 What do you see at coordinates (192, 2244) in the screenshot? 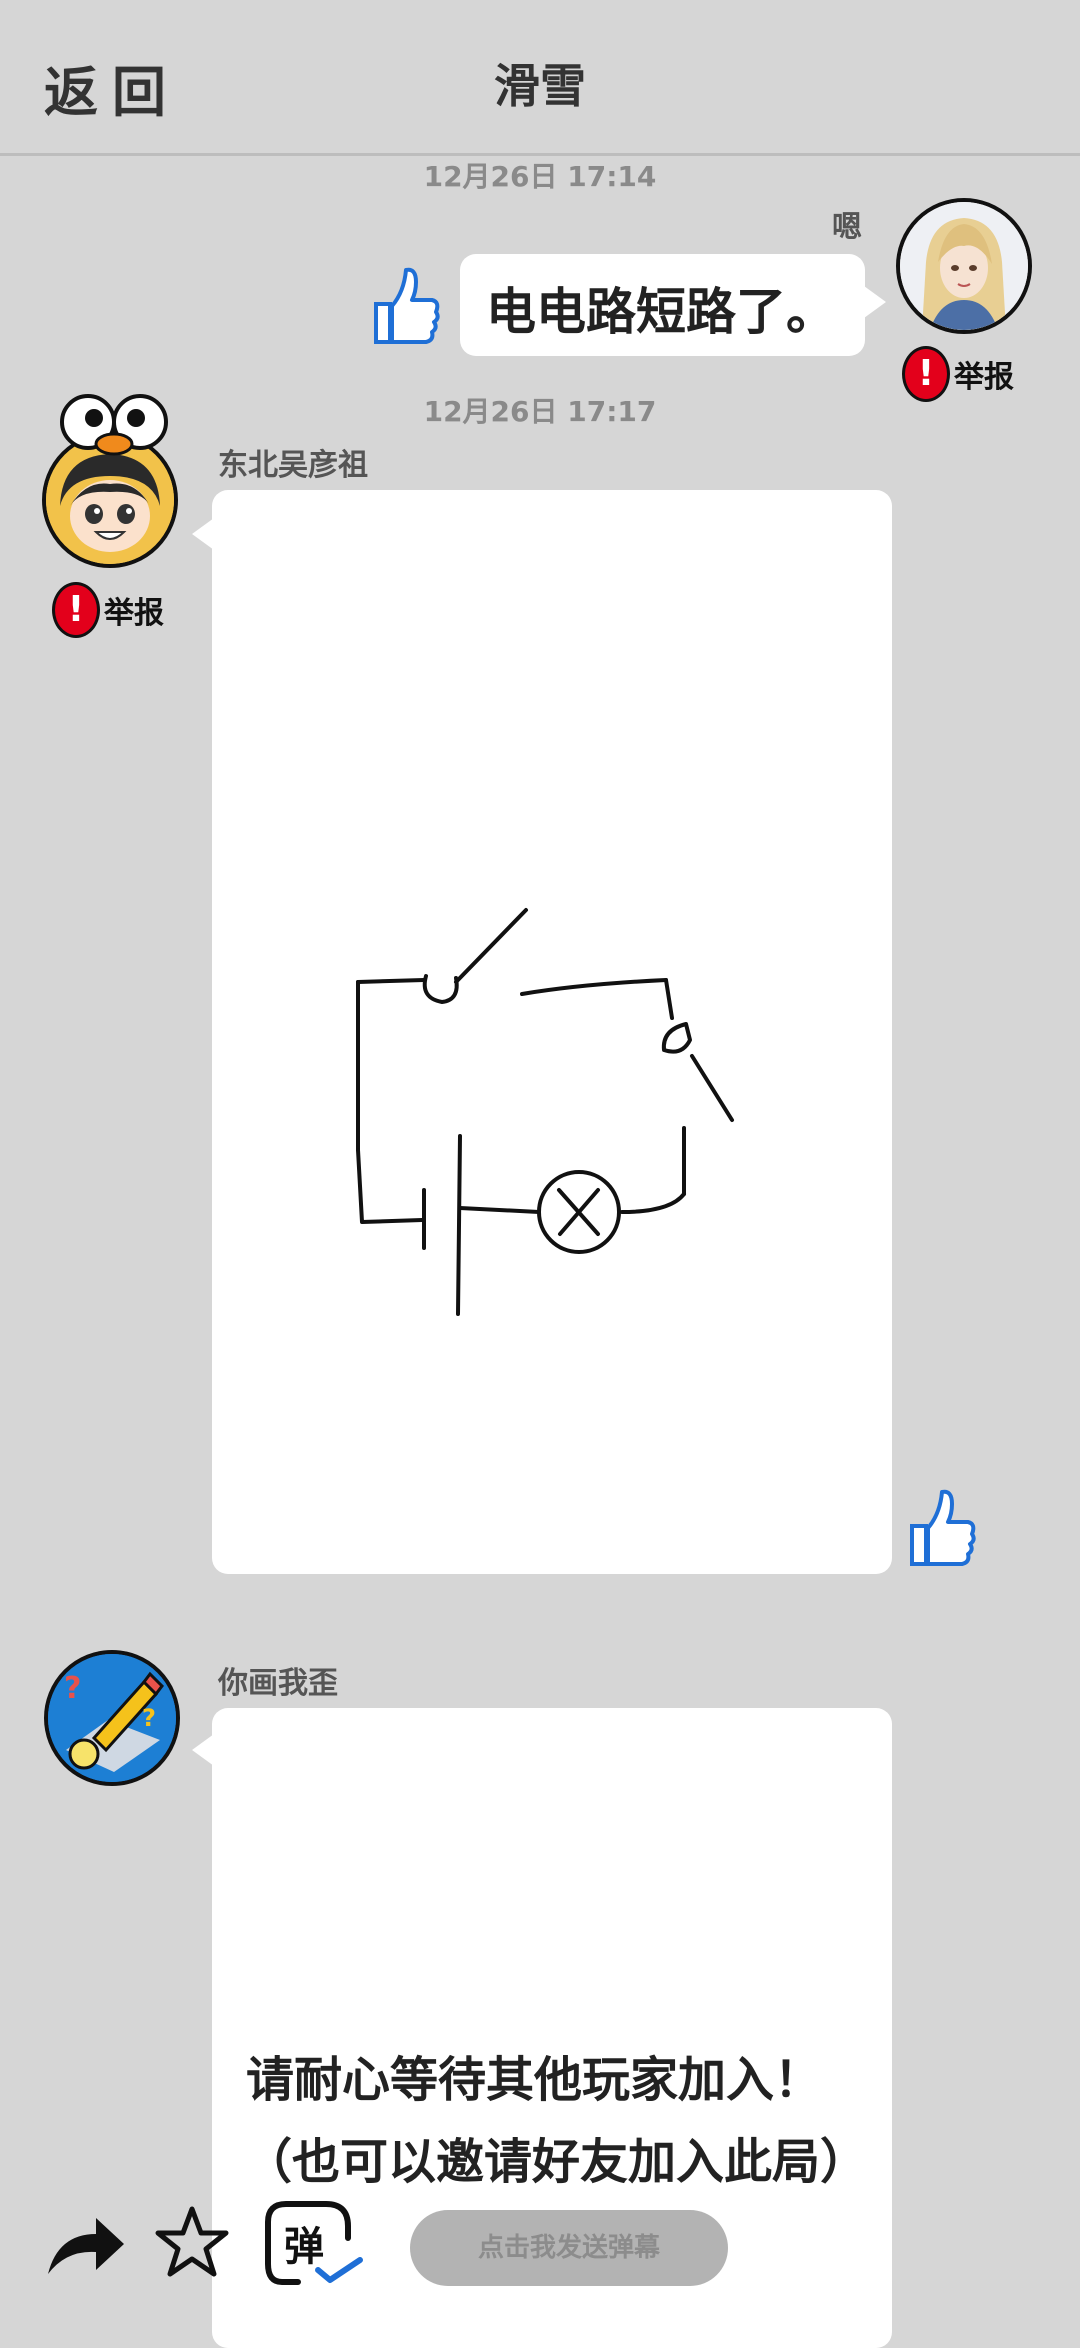
I see `star-icon` at bounding box center [192, 2244].